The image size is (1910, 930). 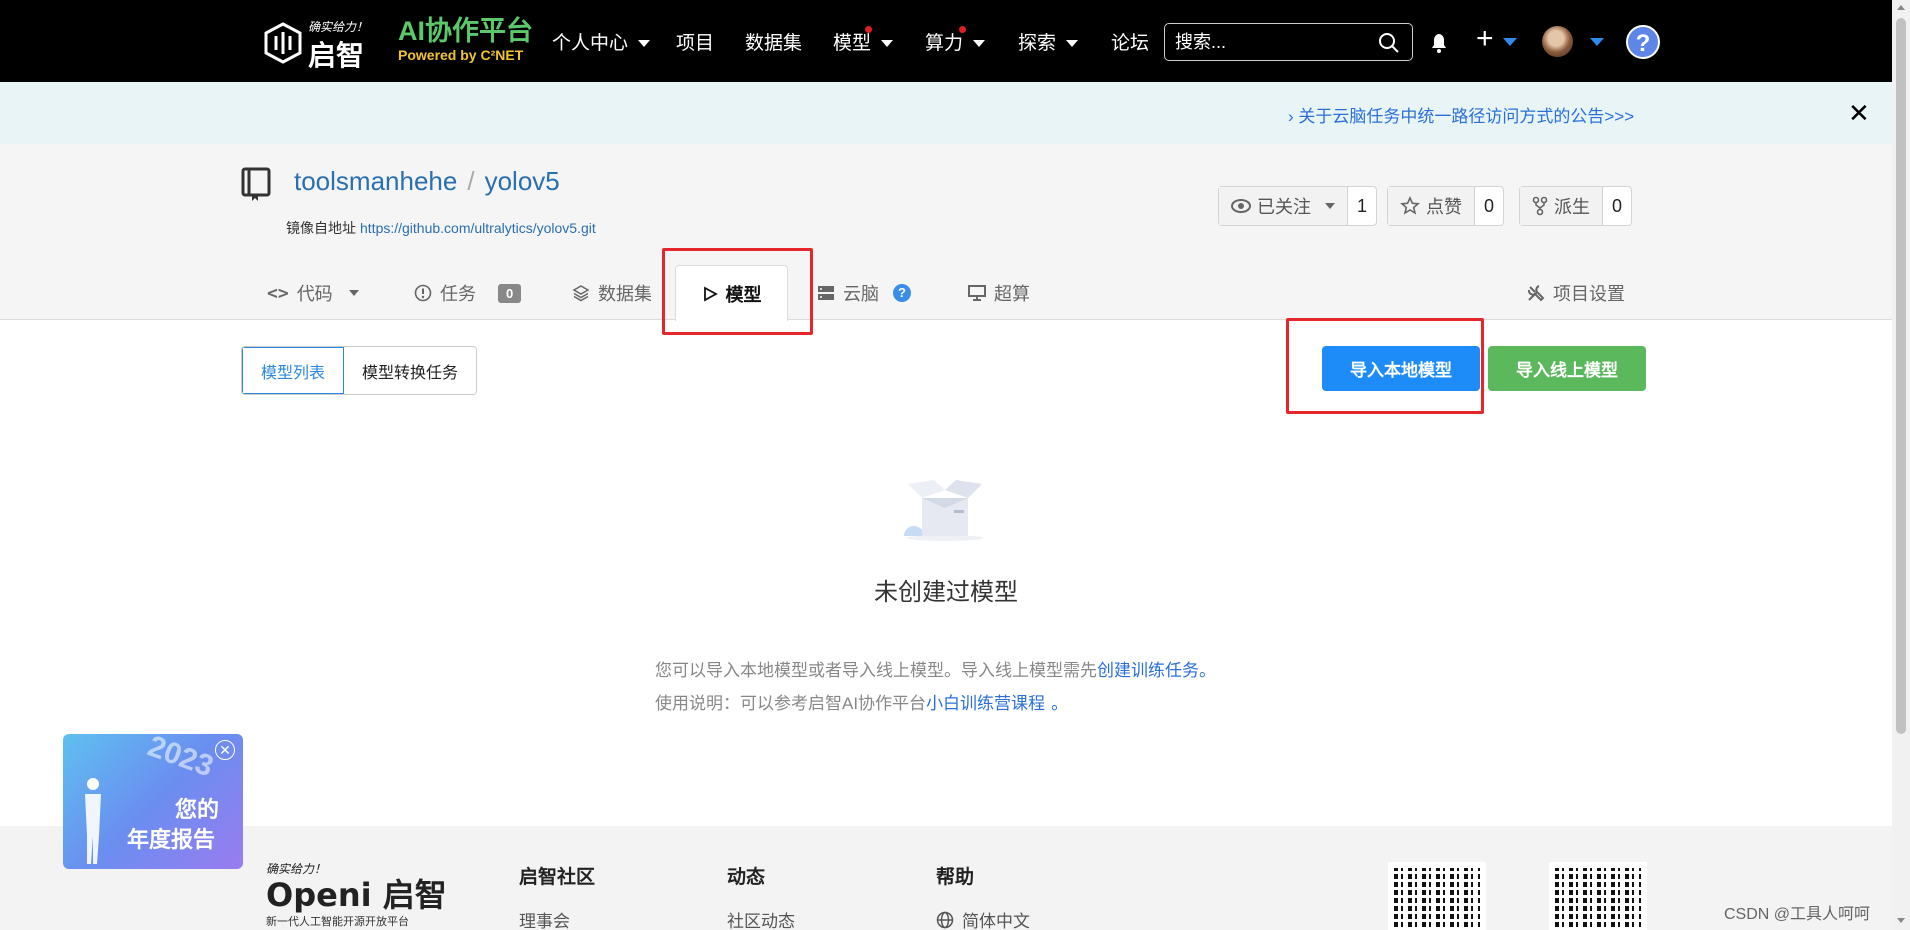 I want to click on nav-projects: 项目, so click(x=695, y=41).